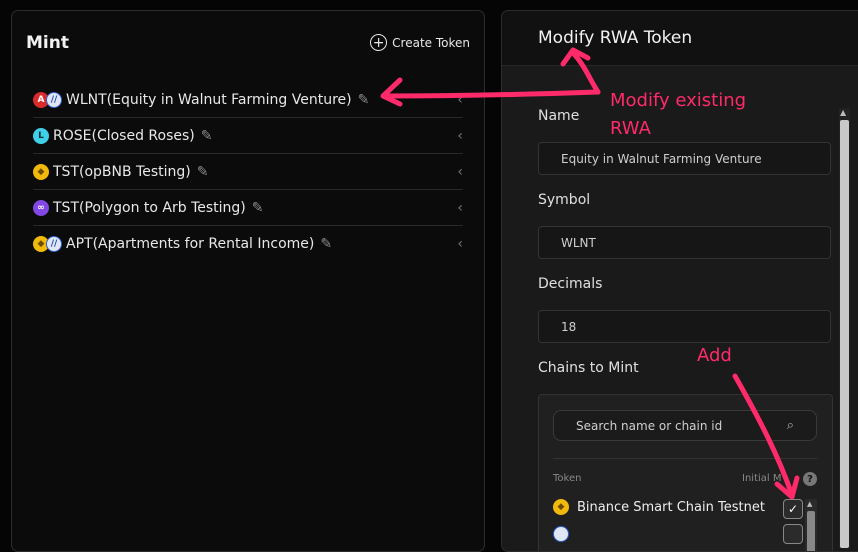  Describe the element at coordinates (684, 158) in the screenshot. I see `name-field: Equity in Walnut Farming Venture` at that location.